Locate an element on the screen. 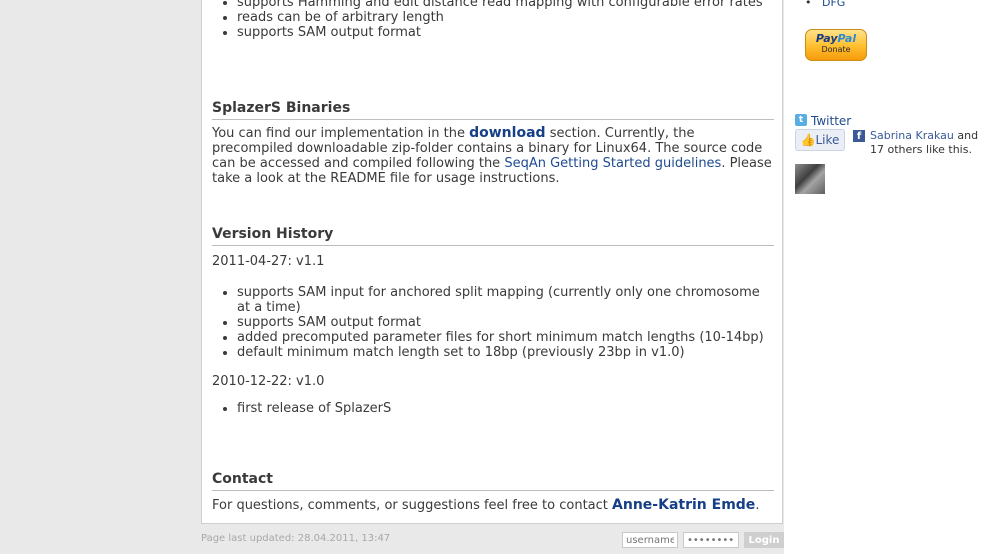 The image size is (998, 554). section-heading: Version History is located at coordinates (493, 235).